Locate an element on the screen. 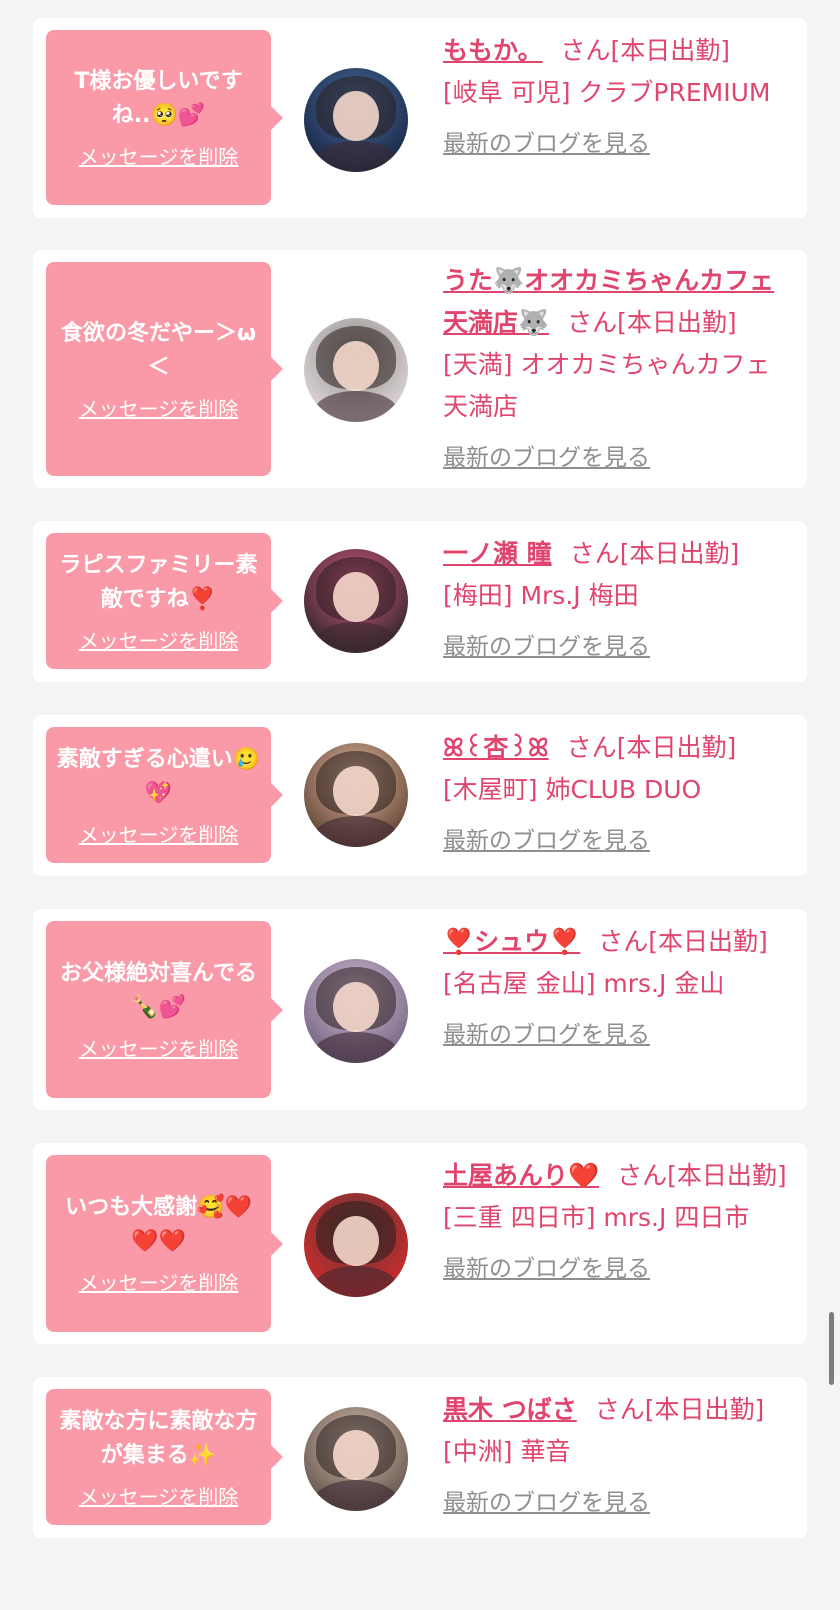 This screenshot has width=840, height=1610. message-bubble: 素敵すぎる心遣い🥲💖 メッセージを削除 is located at coordinates (164, 795).